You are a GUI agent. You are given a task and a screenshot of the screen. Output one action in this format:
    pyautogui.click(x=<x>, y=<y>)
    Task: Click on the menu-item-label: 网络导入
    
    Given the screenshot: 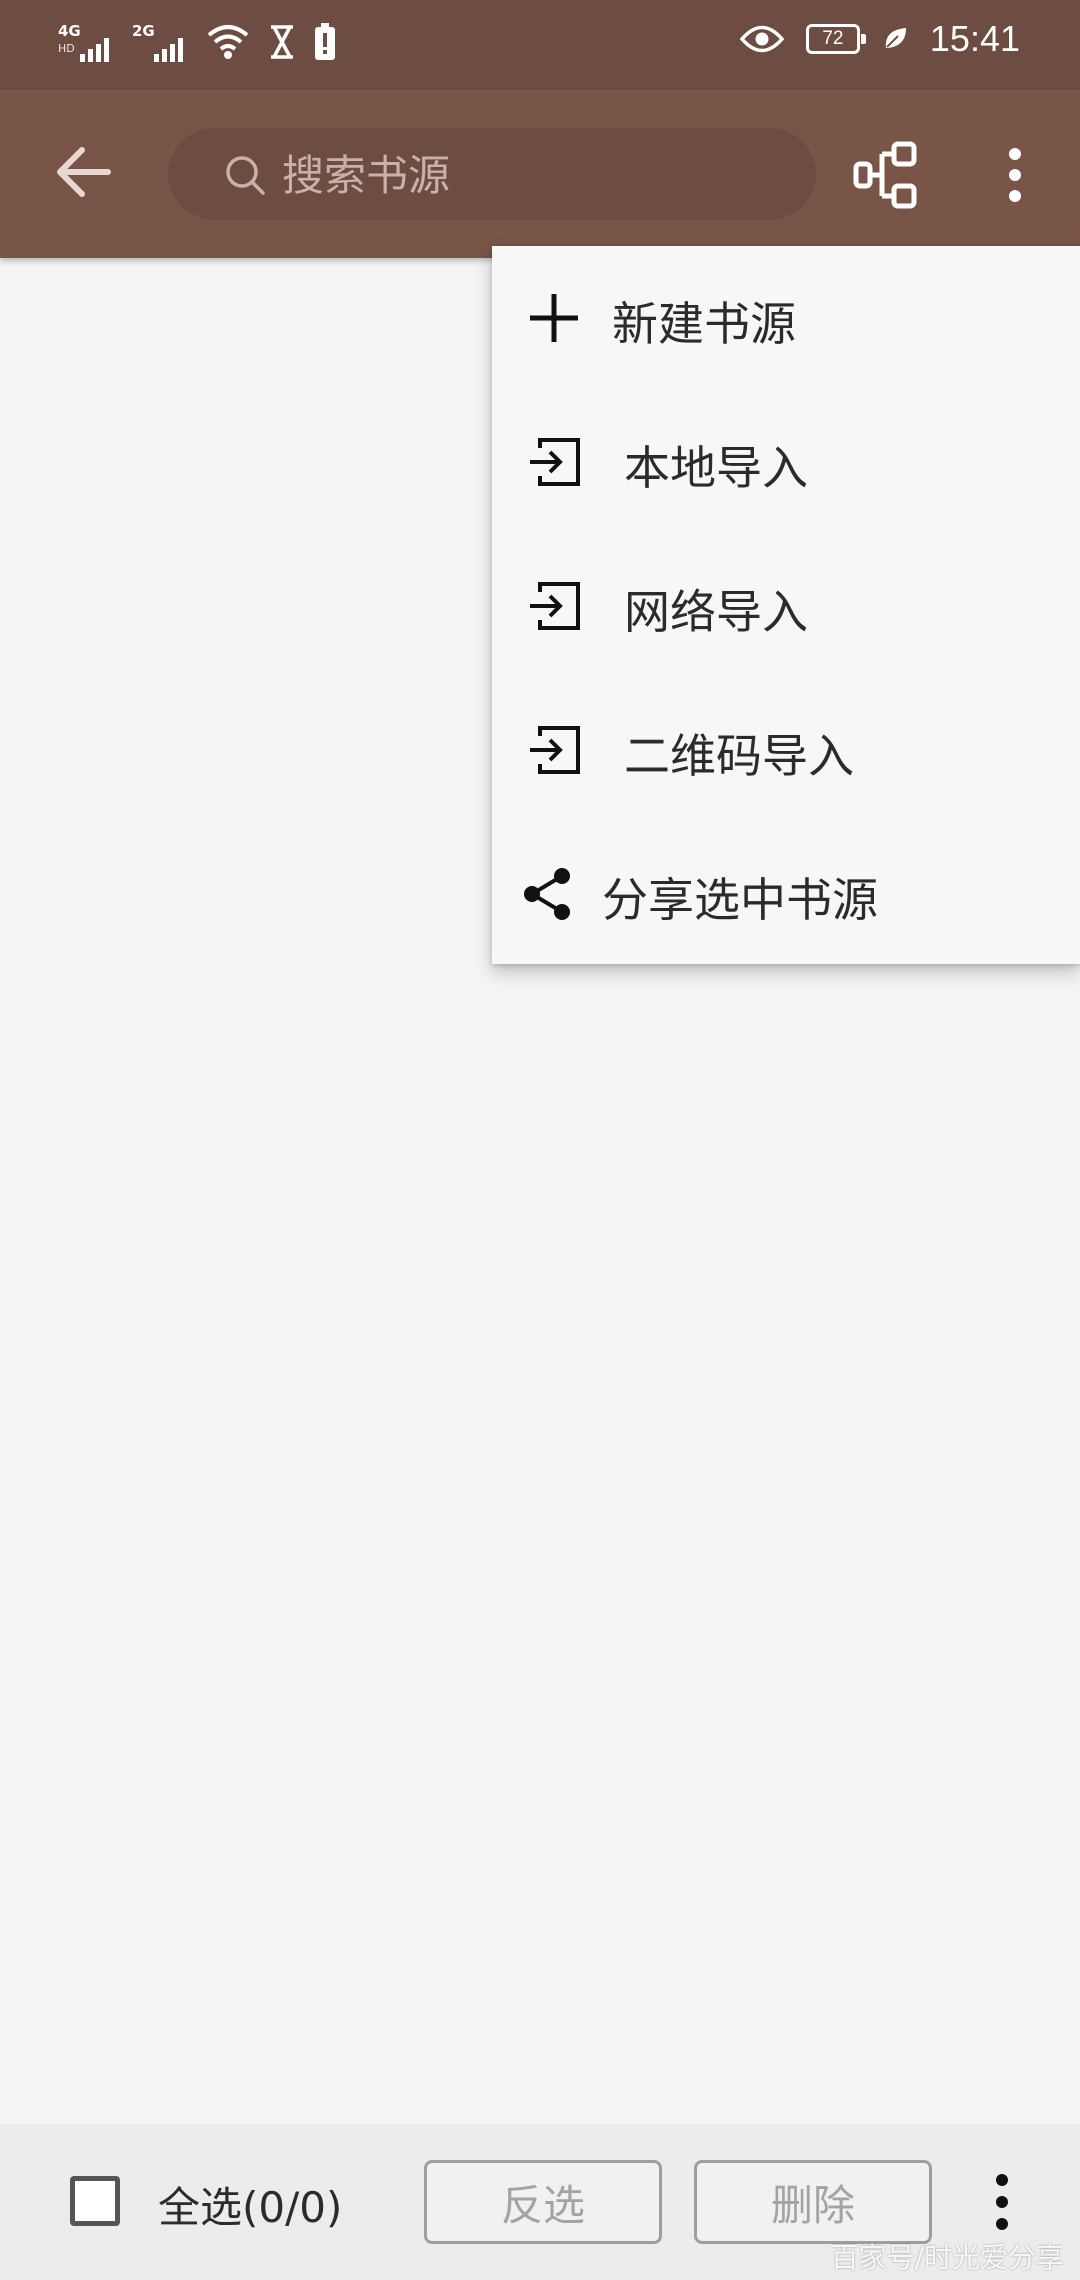 What is the action you would take?
    pyautogui.click(x=716, y=612)
    